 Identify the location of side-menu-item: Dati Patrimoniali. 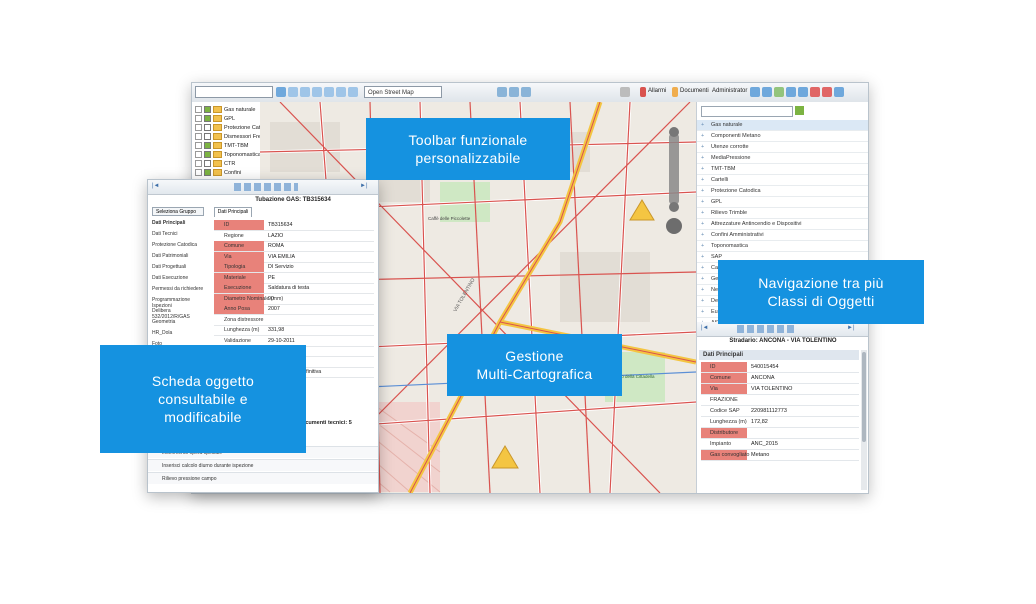
(178, 256).